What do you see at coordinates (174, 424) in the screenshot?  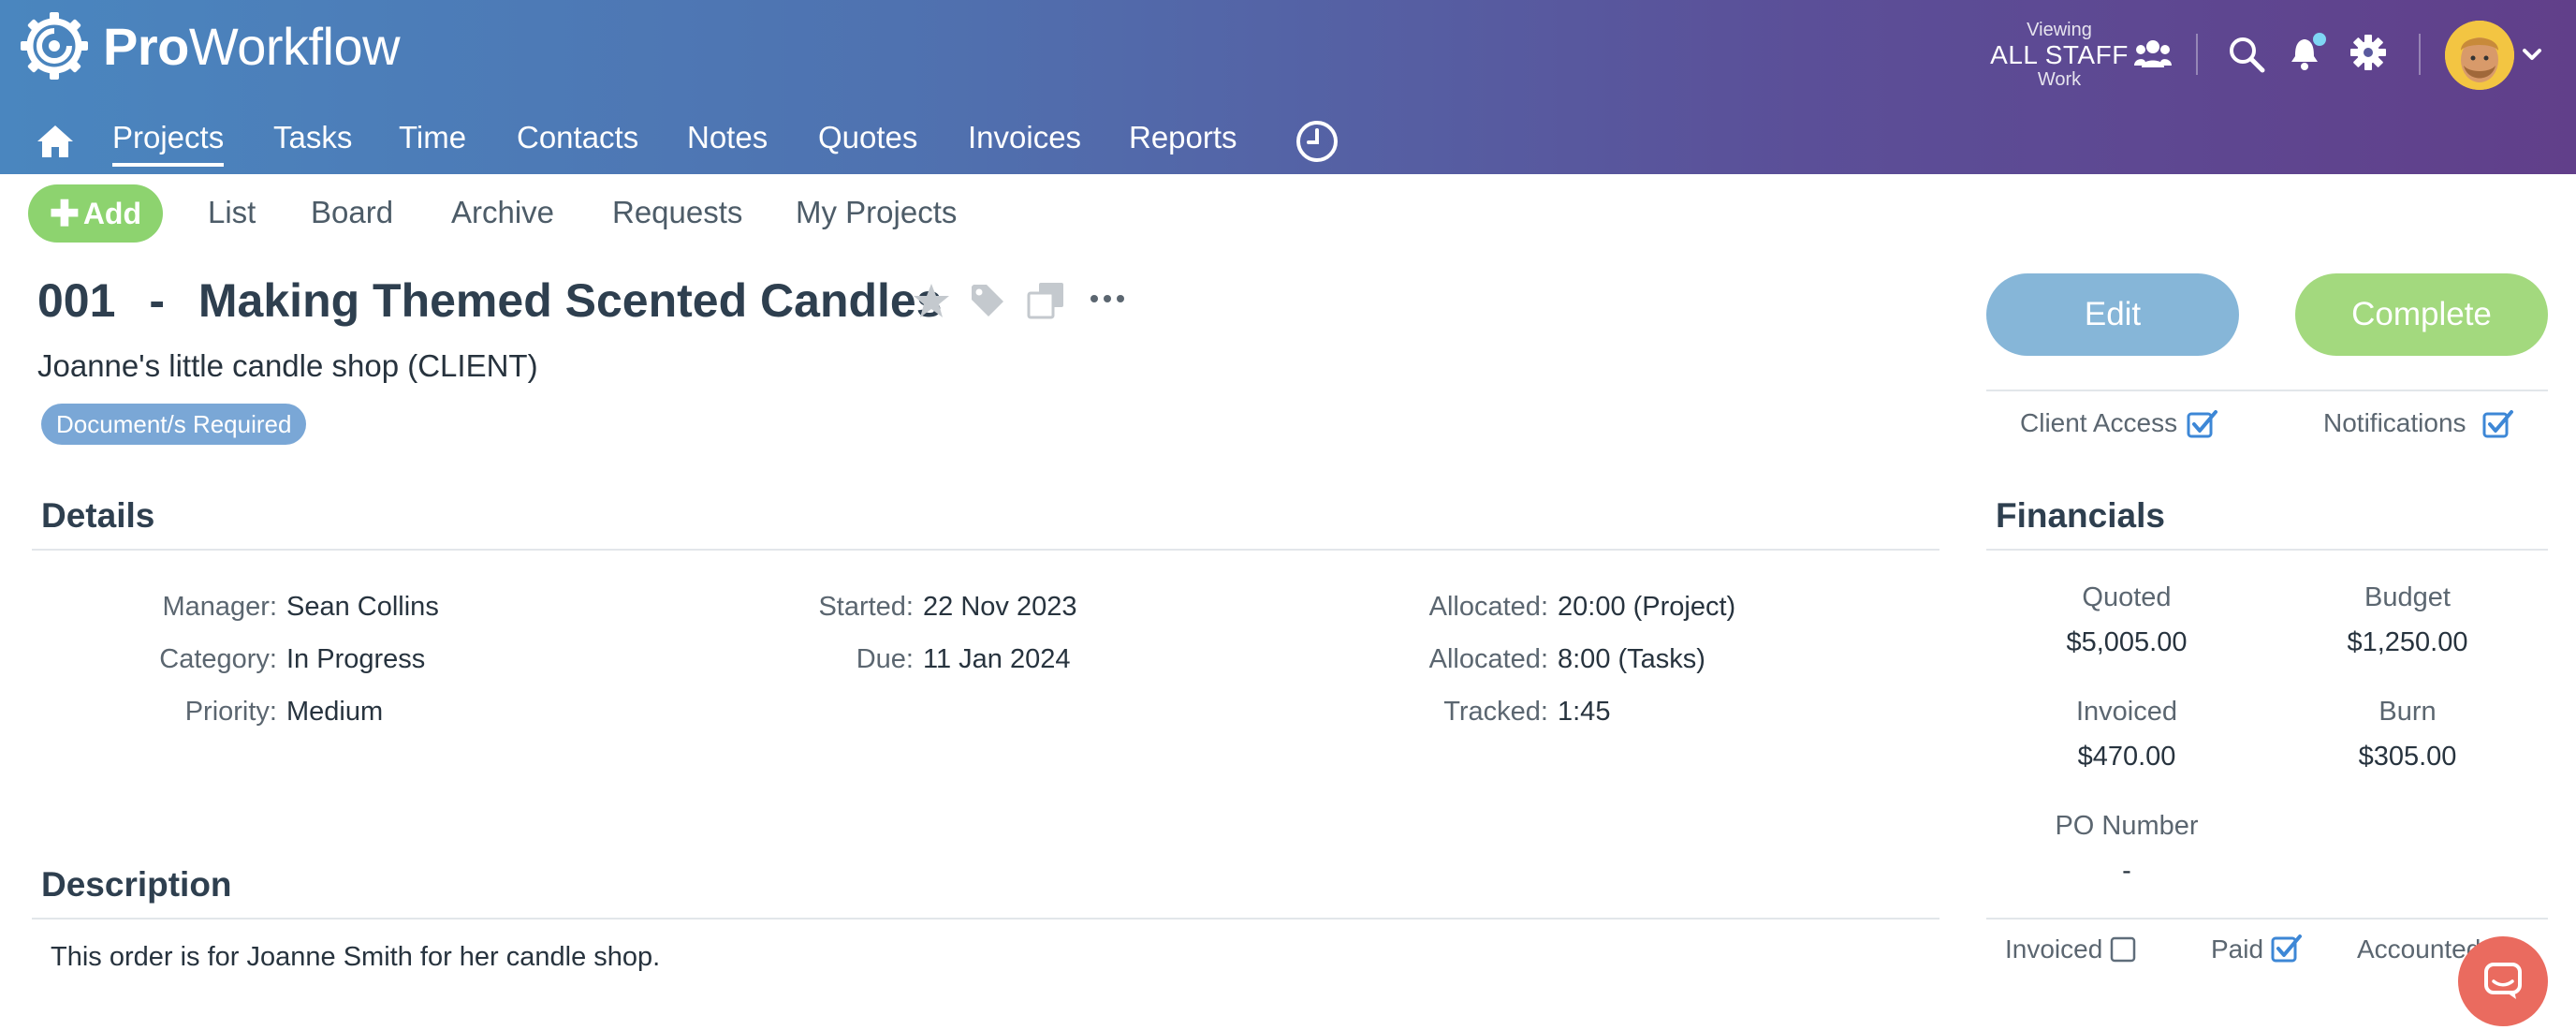 I see `status-badge: Document/s Required` at bounding box center [174, 424].